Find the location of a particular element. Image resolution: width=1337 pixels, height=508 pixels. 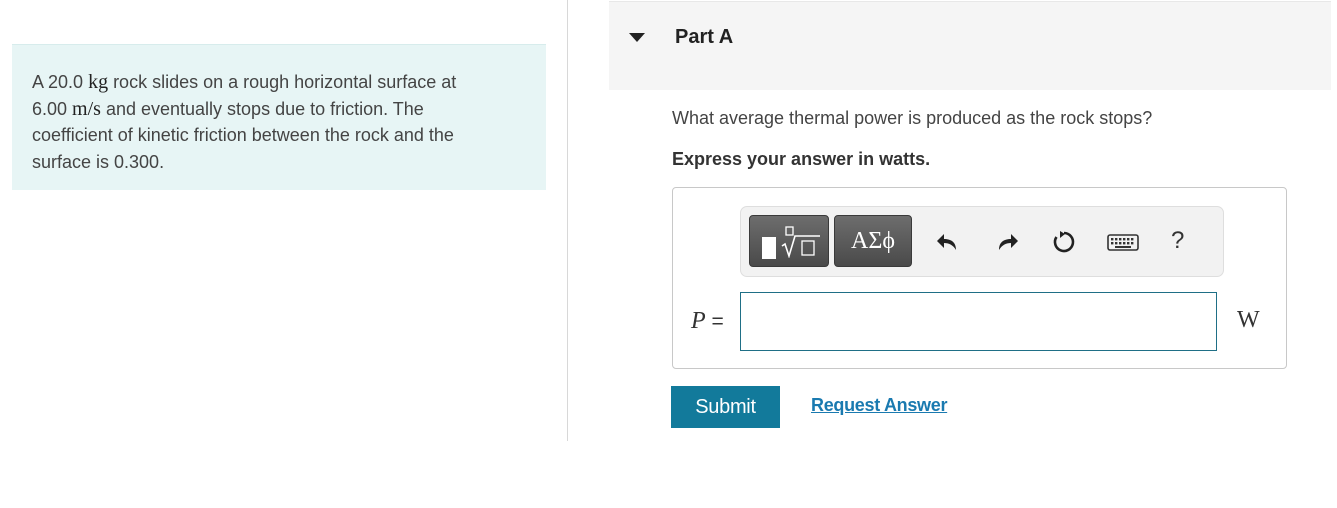

variable-label: P = is located at coordinates (707, 321).